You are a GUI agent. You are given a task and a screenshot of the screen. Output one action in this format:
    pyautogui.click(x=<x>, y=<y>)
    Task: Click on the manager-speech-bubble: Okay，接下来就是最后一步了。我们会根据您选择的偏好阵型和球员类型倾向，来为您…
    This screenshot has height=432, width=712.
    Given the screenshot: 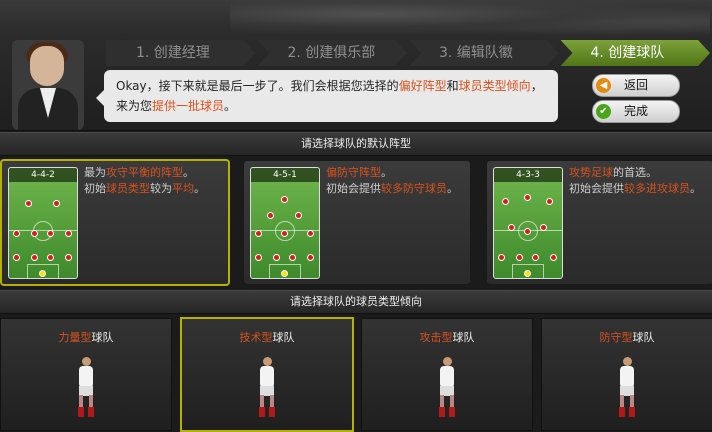 What is the action you would take?
    pyautogui.click(x=327, y=96)
    